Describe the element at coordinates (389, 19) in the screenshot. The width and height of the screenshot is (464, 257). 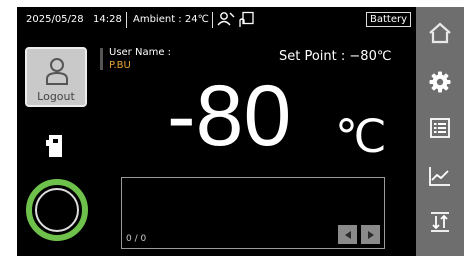
I see `battery-indicator: Battery` at that location.